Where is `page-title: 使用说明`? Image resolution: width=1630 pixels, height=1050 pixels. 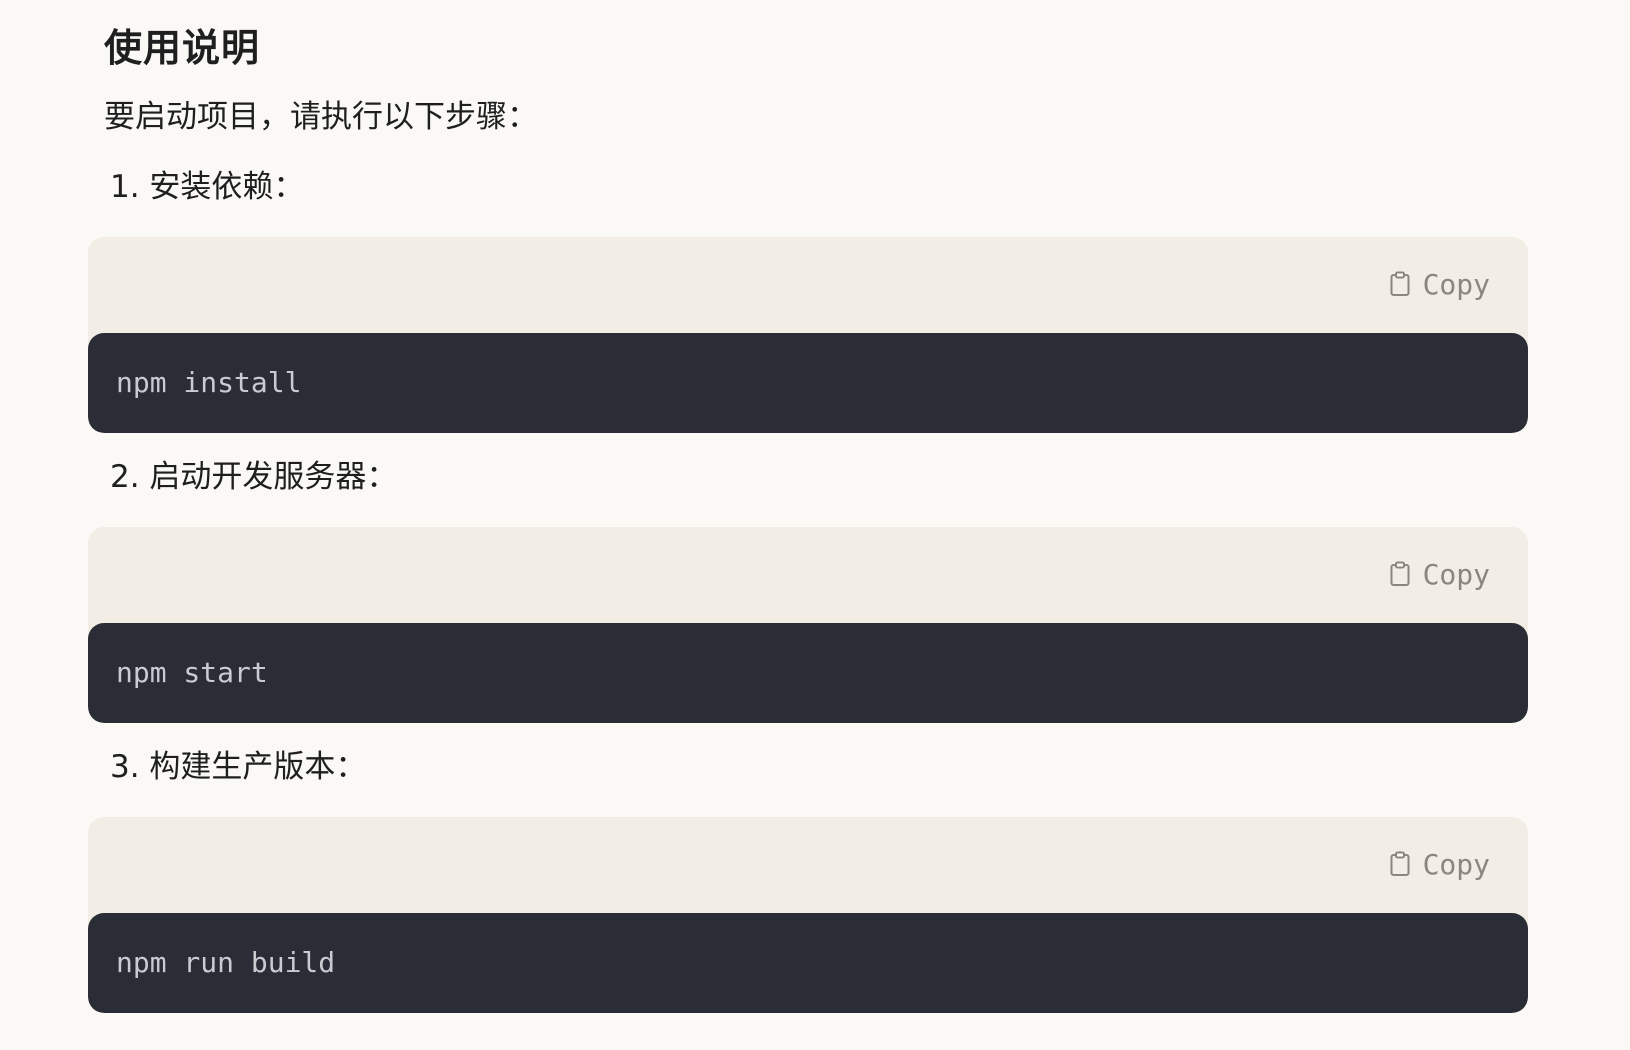 page-title: 使用说明 is located at coordinates (182, 48).